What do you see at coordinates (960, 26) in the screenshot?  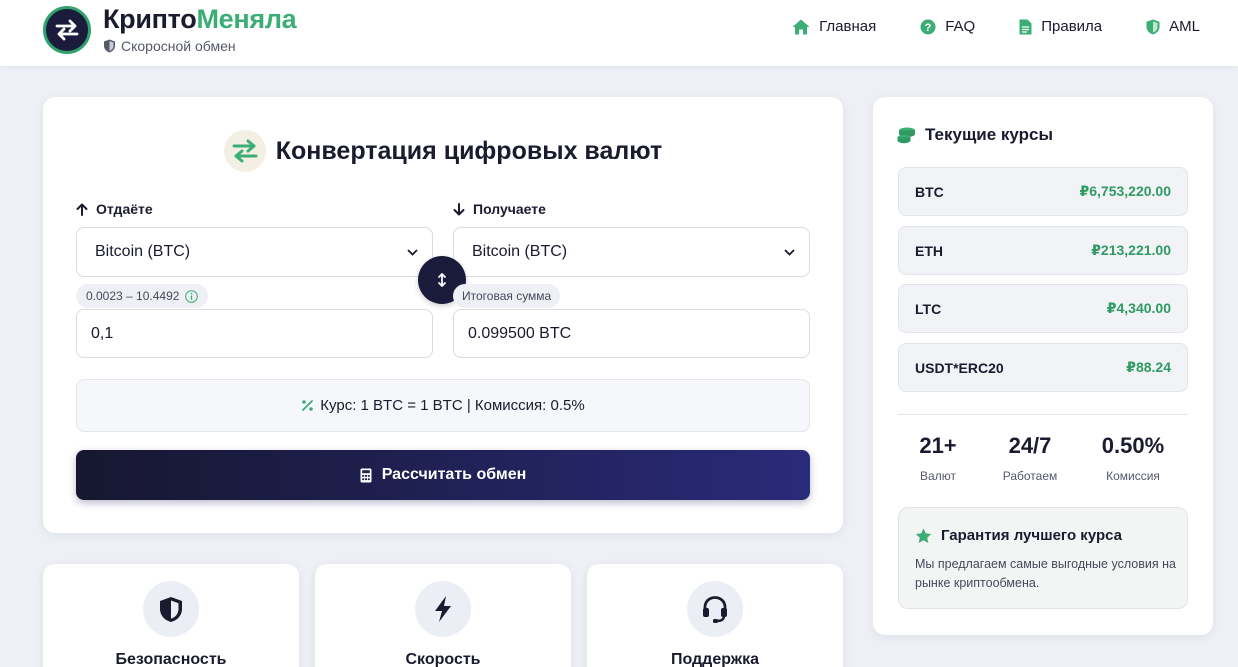 I see `nav-label: FAQ` at bounding box center [960, 26].